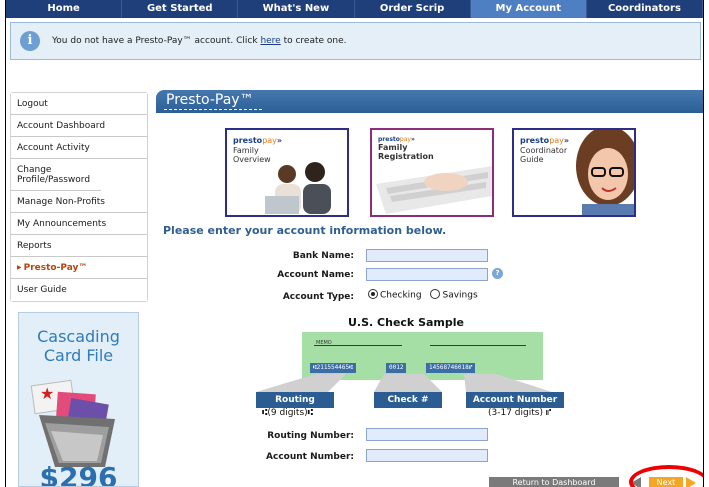  Describe the element at coordinates (315, 275) in the screenshot. I see `account-name-label: Account Name:` at that location.